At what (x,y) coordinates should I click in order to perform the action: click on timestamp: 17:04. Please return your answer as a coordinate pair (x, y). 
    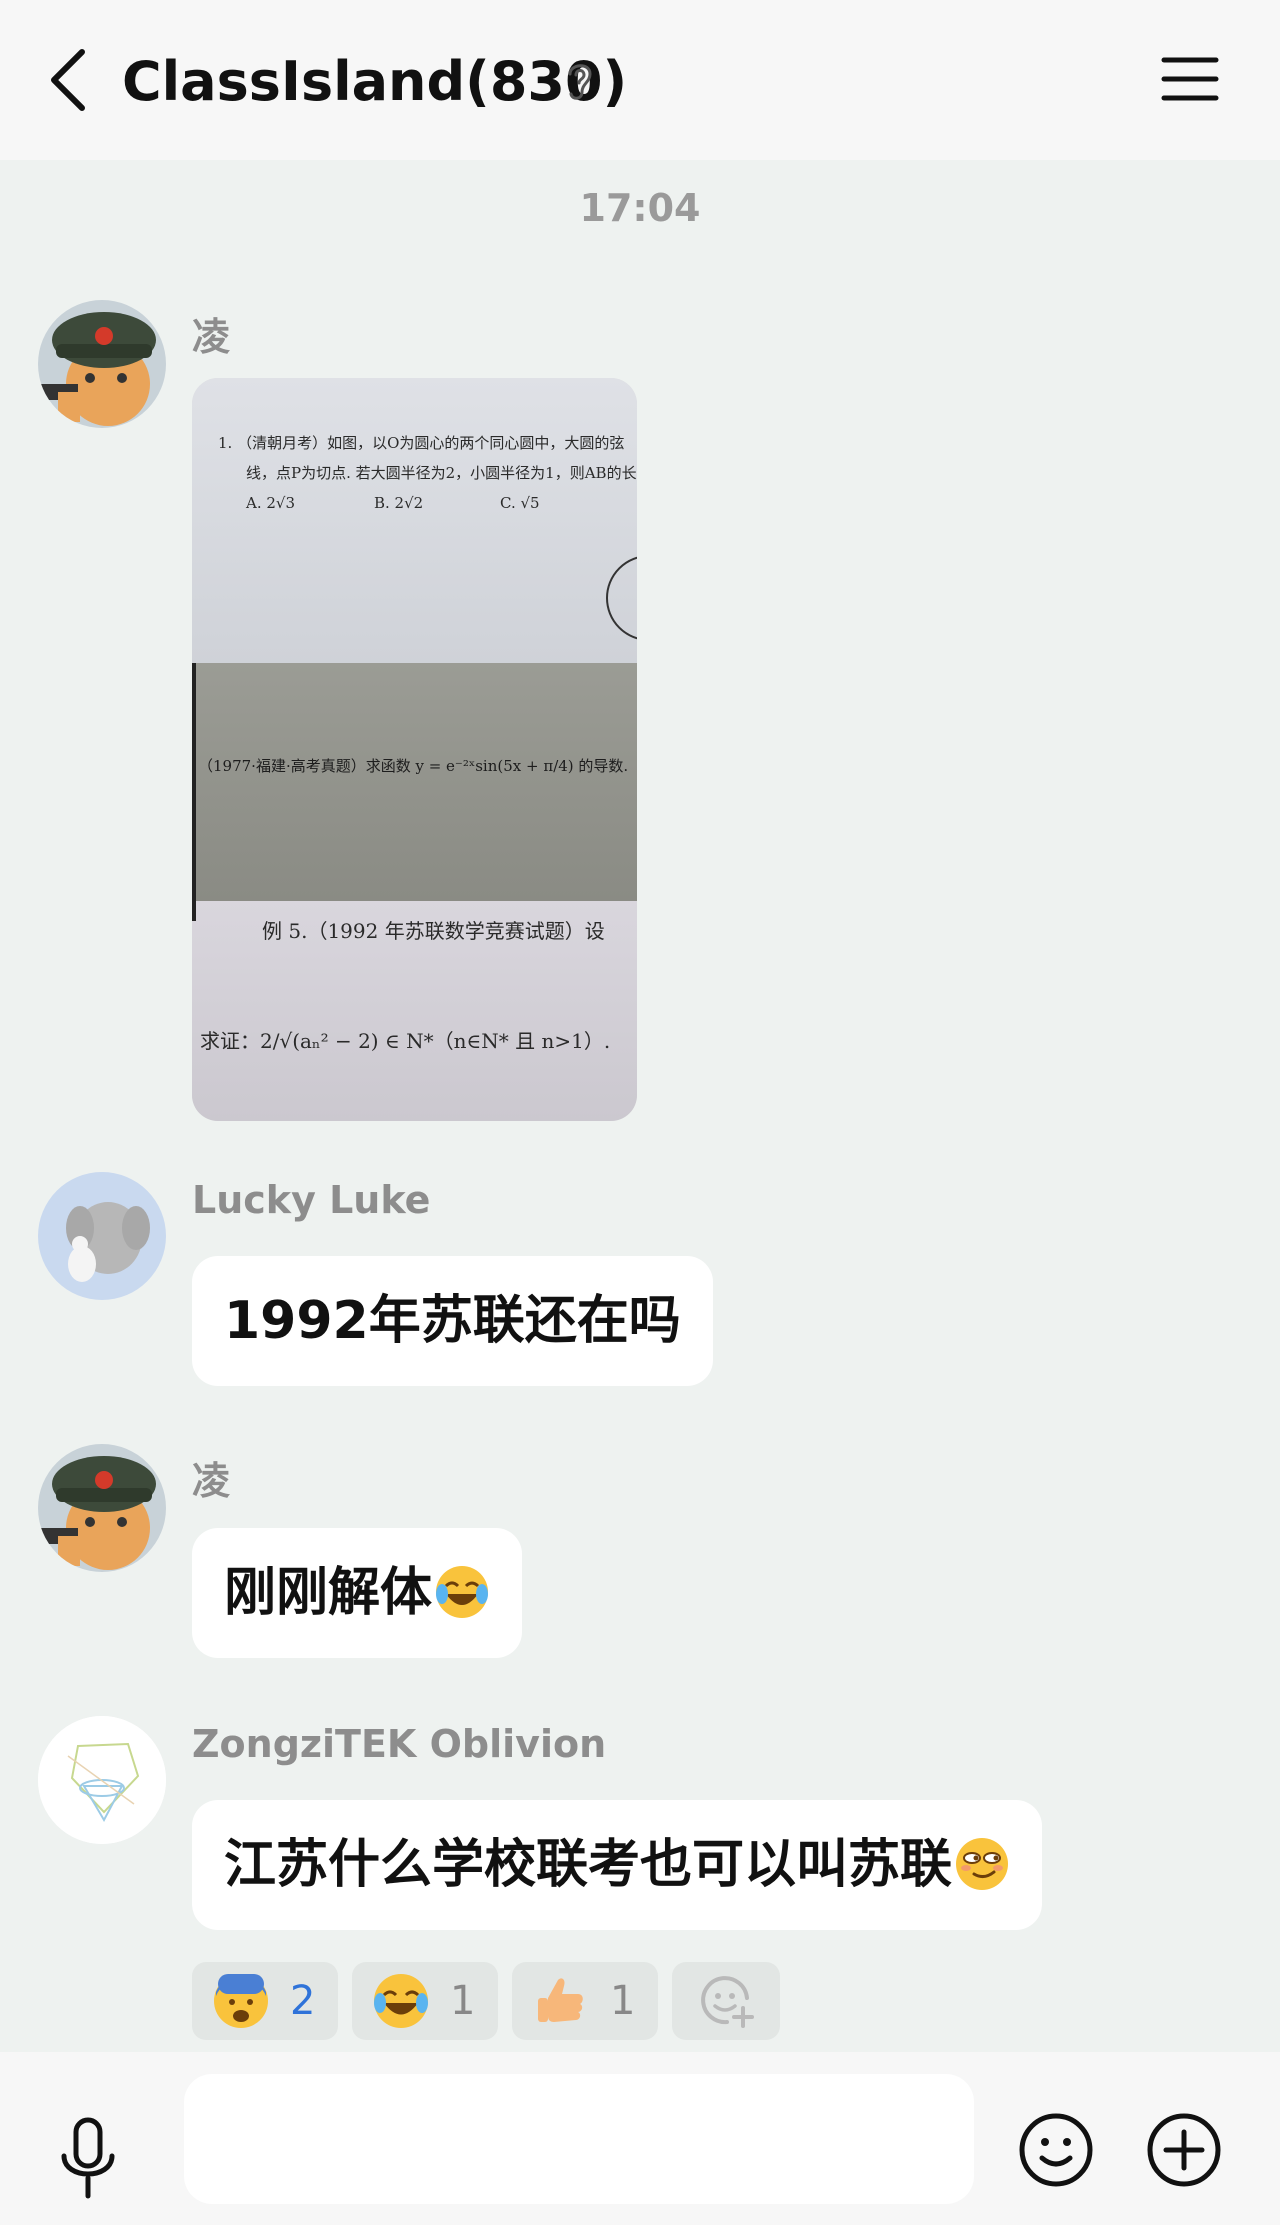
    Looking at the image, I should click on (640, 208).